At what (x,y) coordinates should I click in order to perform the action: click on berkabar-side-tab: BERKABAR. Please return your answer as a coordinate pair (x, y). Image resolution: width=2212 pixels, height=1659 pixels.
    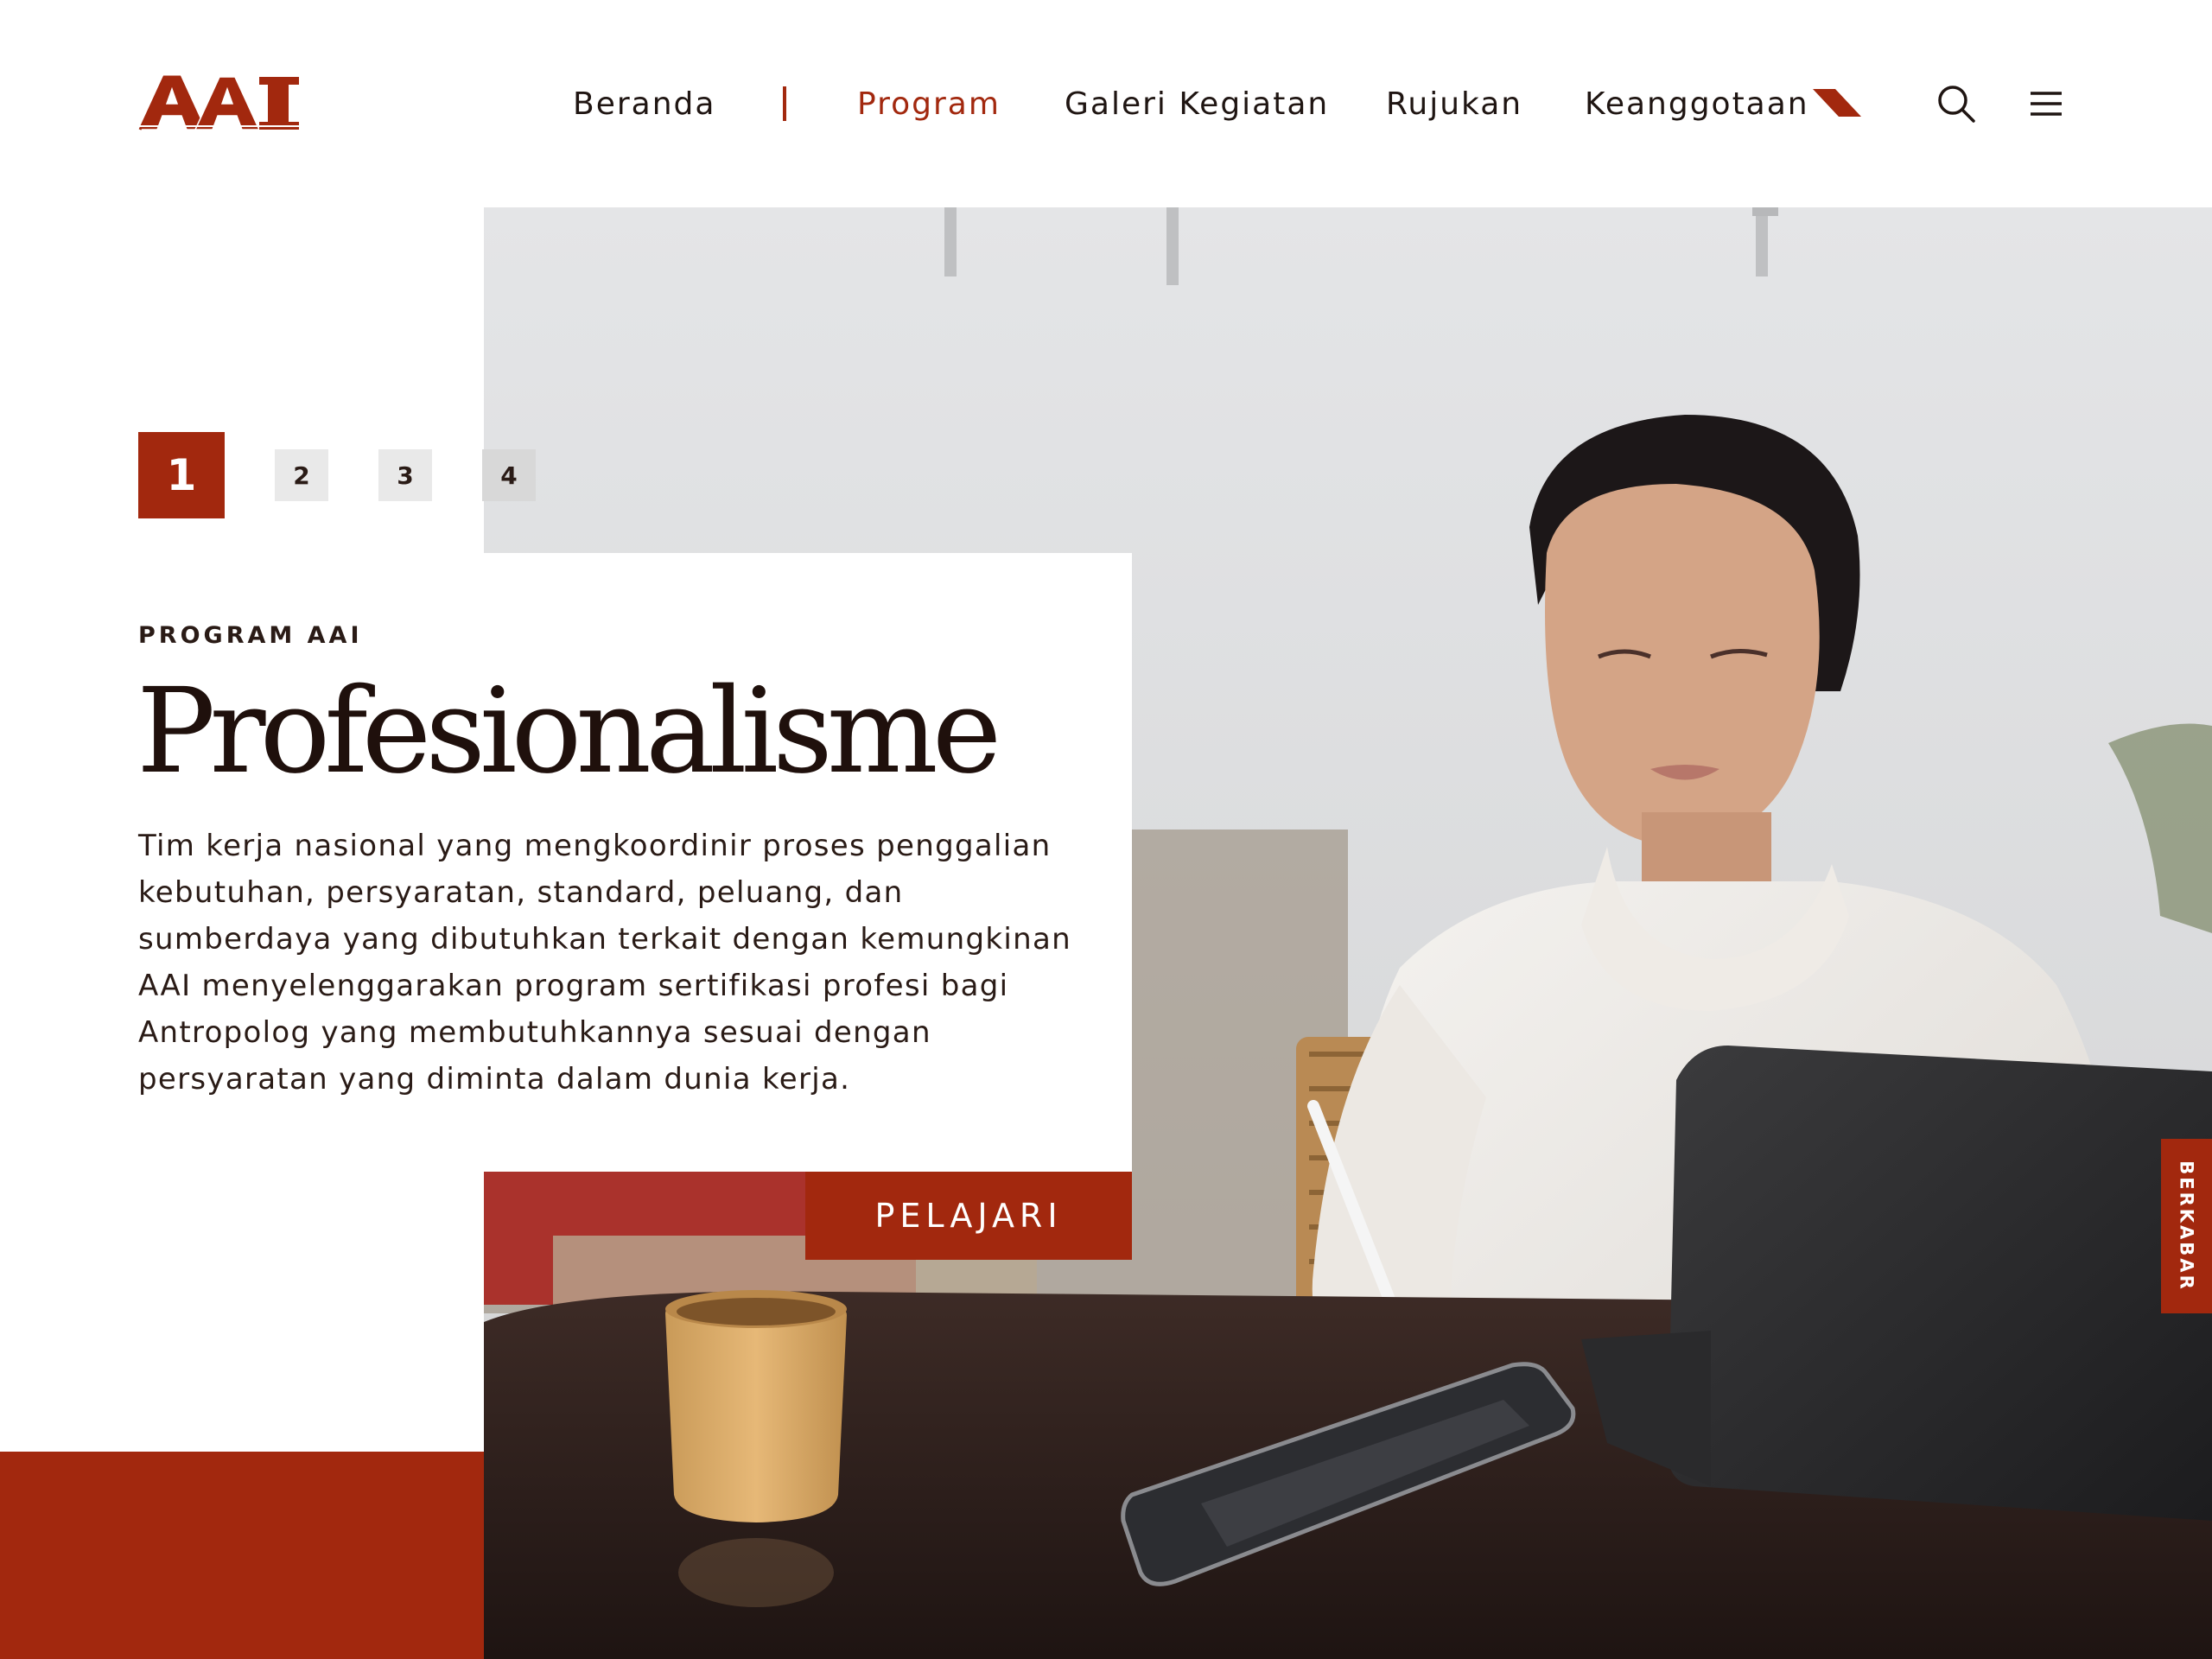
    Looking at the image, I should click on (2186, 1226).